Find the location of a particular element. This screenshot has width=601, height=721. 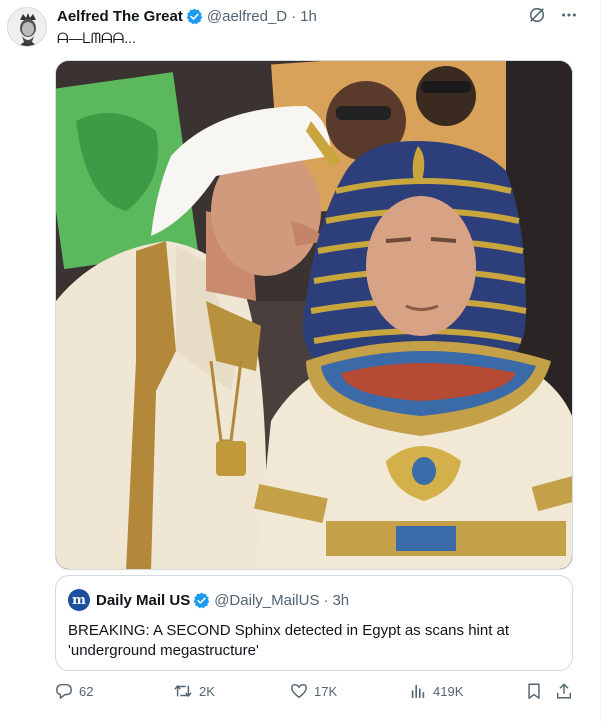

avatar-portrait-image is located at coordinates (27, 27).